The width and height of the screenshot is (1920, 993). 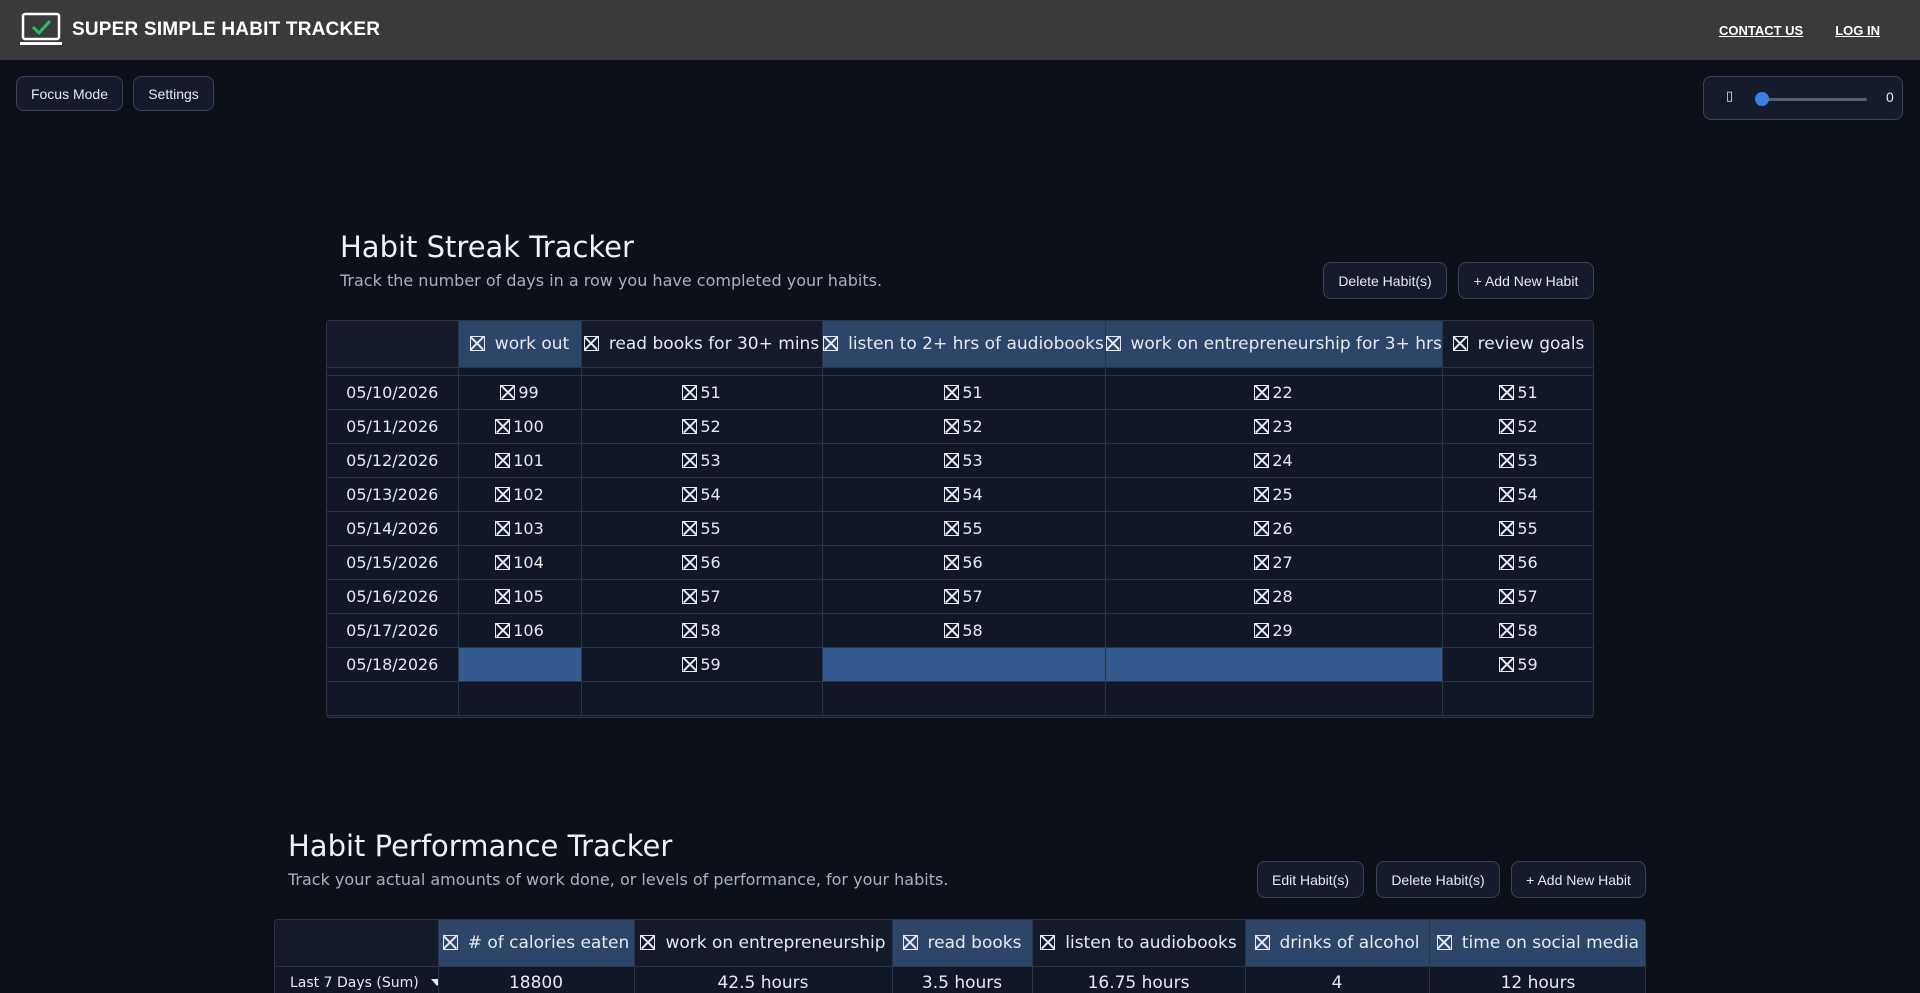 I want to click on streak-cell: 99, so click(x=520, y=392).